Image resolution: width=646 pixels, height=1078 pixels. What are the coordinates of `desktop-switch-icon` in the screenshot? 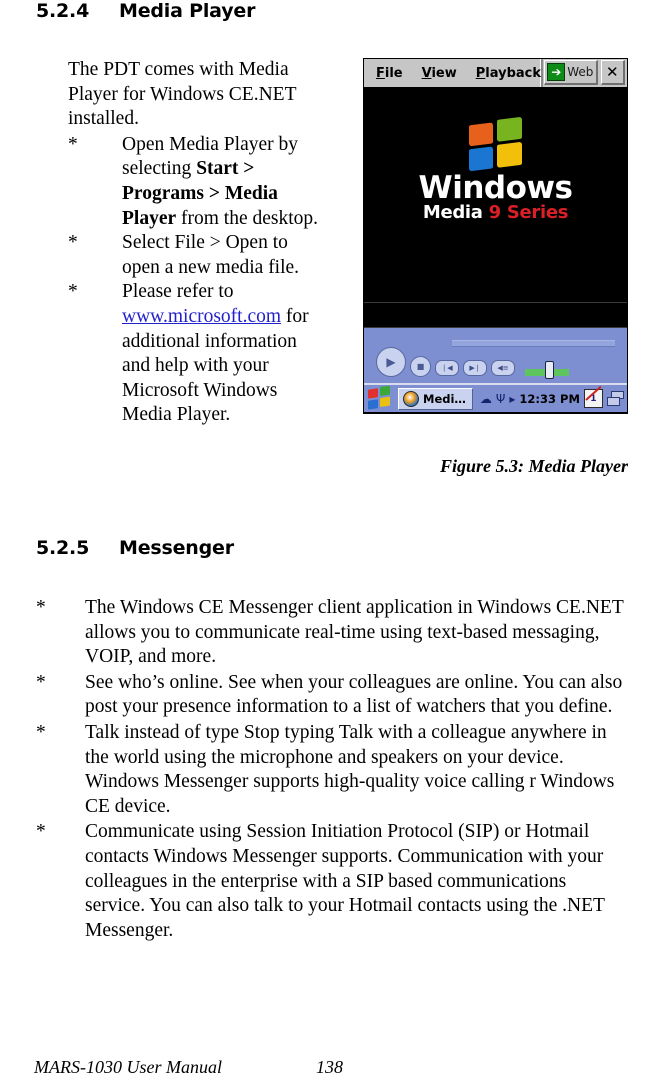 It's located at (615, 398).